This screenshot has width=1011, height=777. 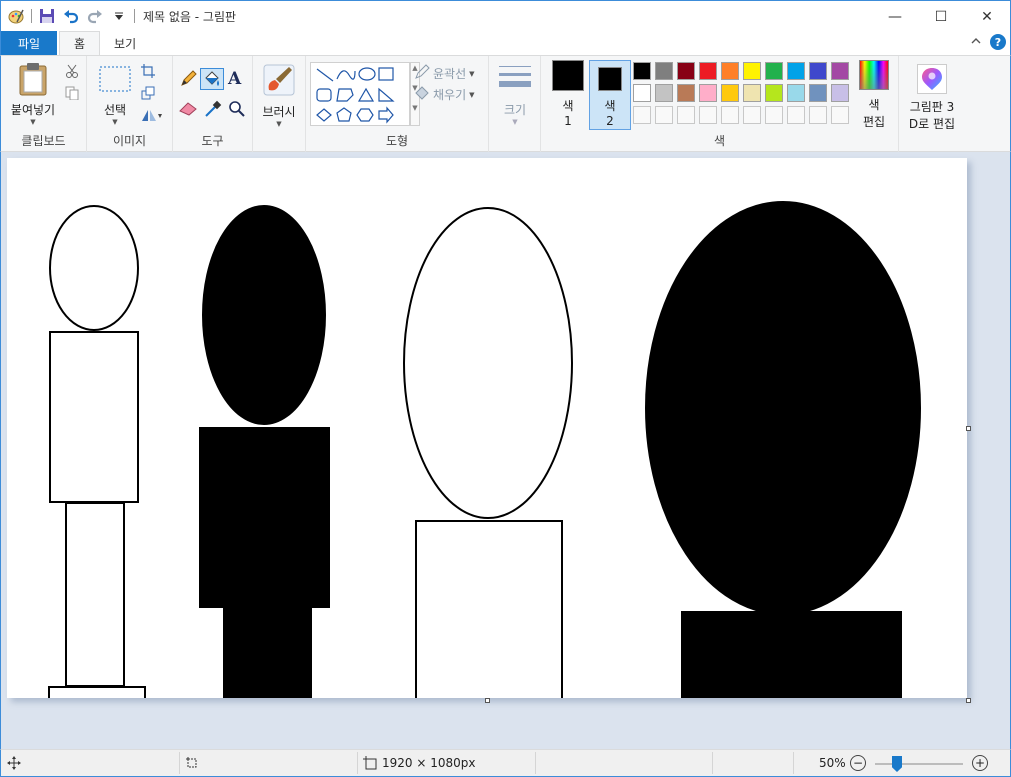 What do you see at coordinates (998, 42) in the screenshot?
I see `help-icon: ?` at bounding box center [998, 42].